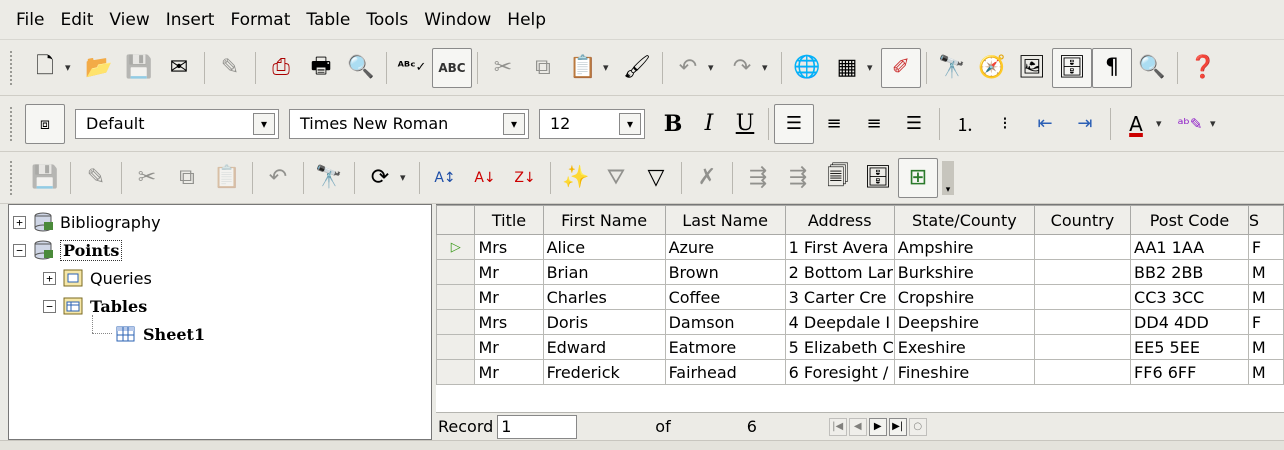 The image size is (1284, 450). Describe the element at coordinates (839, 372) in the screenshot. I see `cell: 6 Foresight /` at that location.